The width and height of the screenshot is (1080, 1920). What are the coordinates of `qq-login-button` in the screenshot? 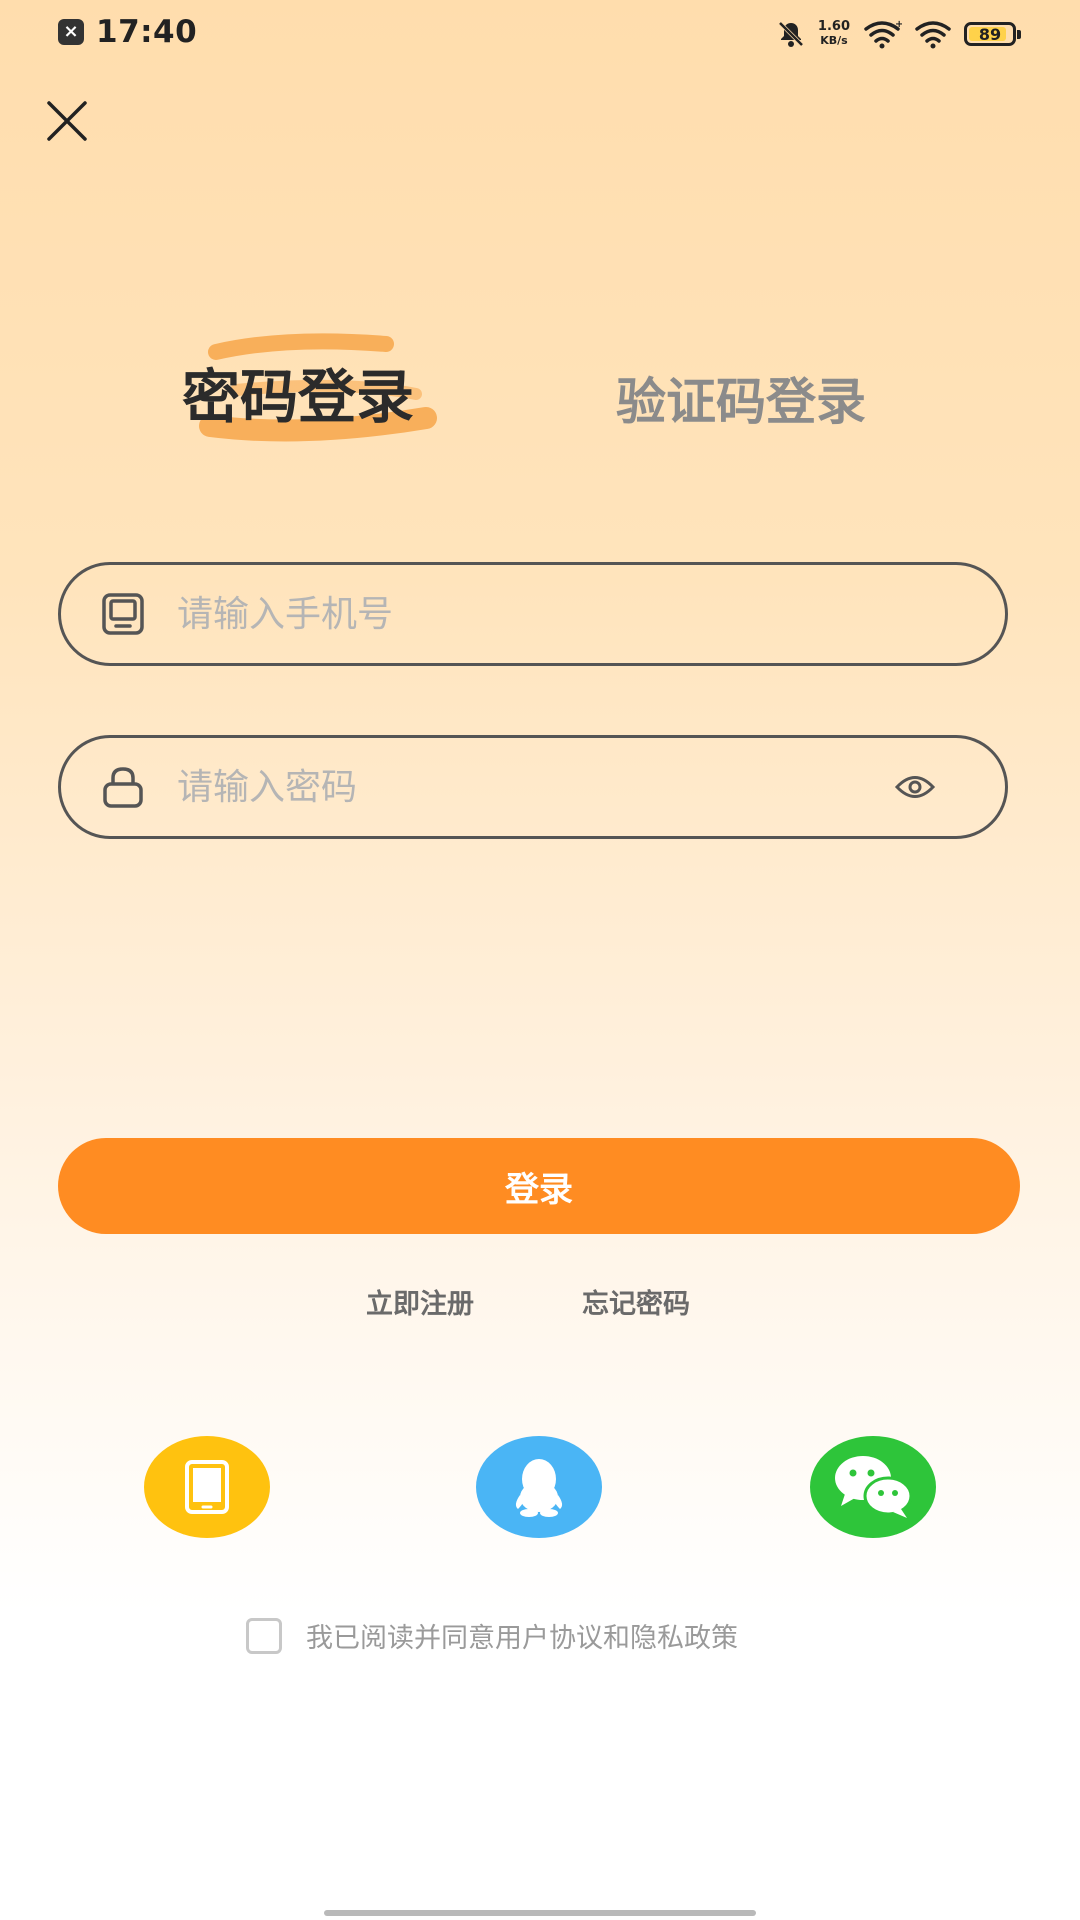 It's located at (539, 1487).